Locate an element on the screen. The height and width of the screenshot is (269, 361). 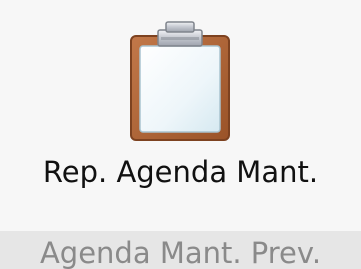
group-label: Agenda Mant. Prev. is located at coordinates (180, 252).